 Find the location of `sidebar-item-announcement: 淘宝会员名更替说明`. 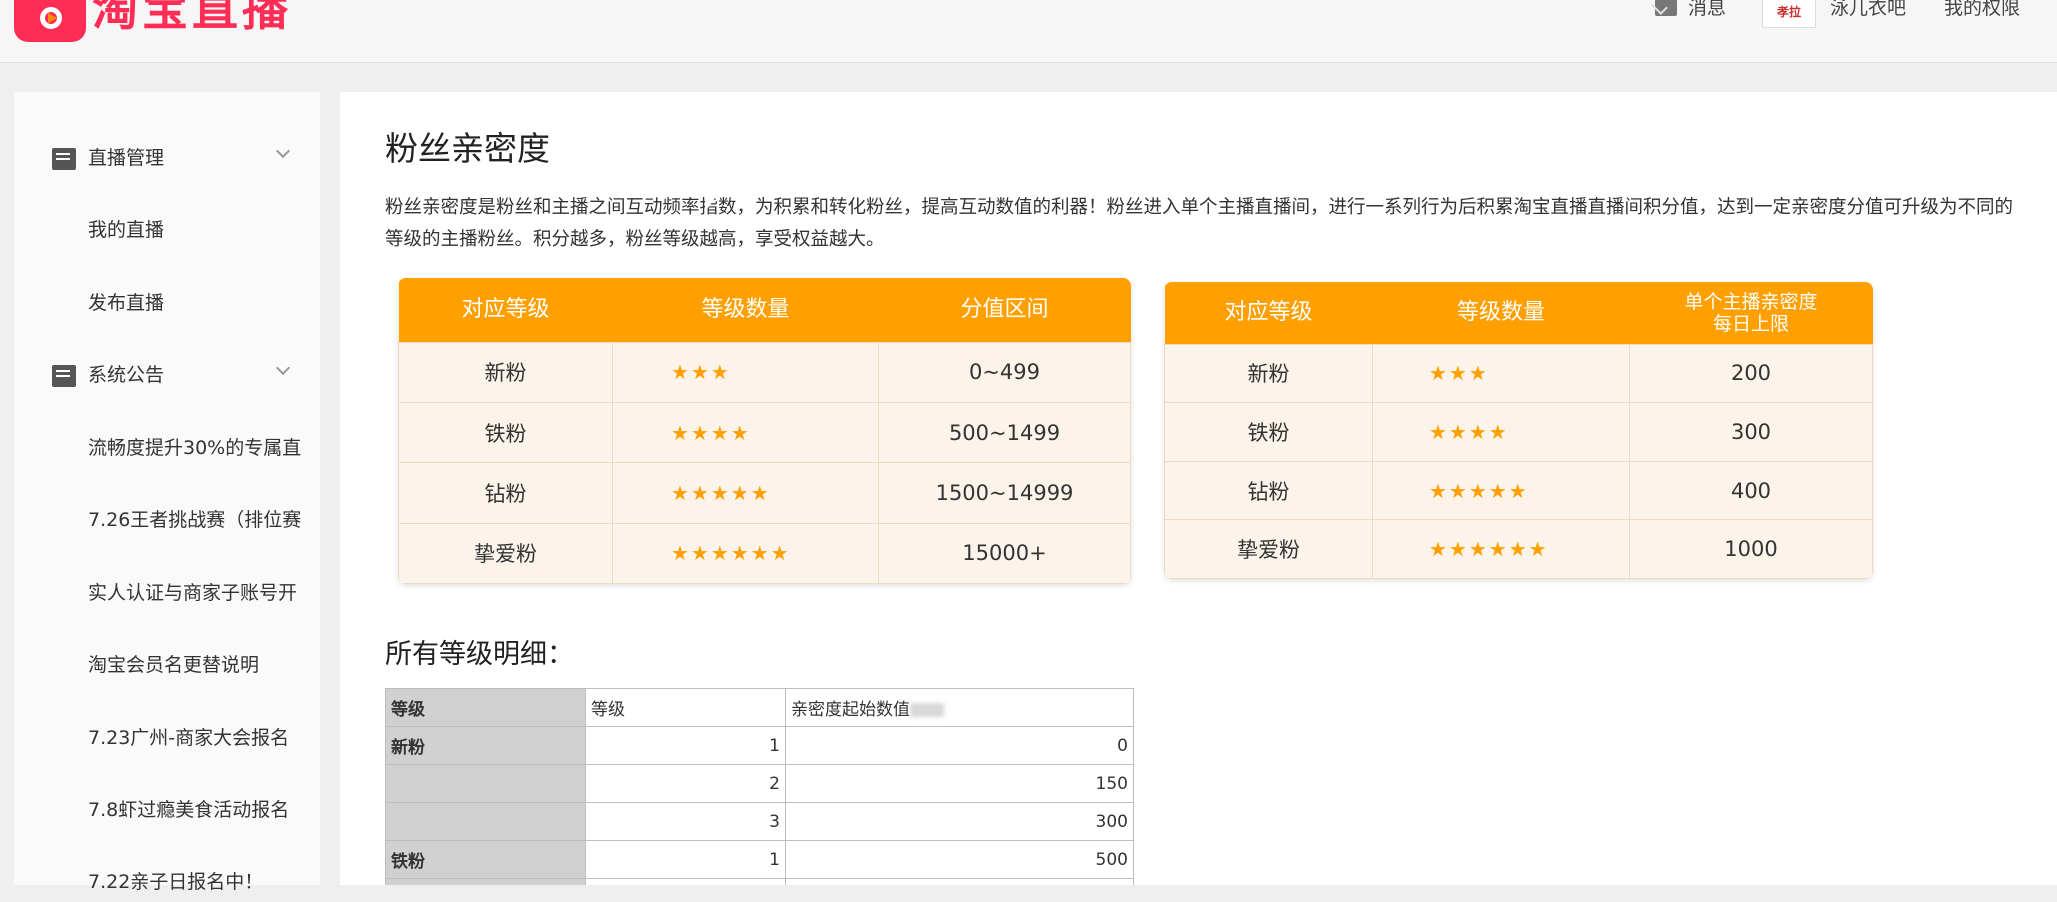

sidebar-item-announcement: 淘宝会员名更替说明 is located at coordinates (167, 665).